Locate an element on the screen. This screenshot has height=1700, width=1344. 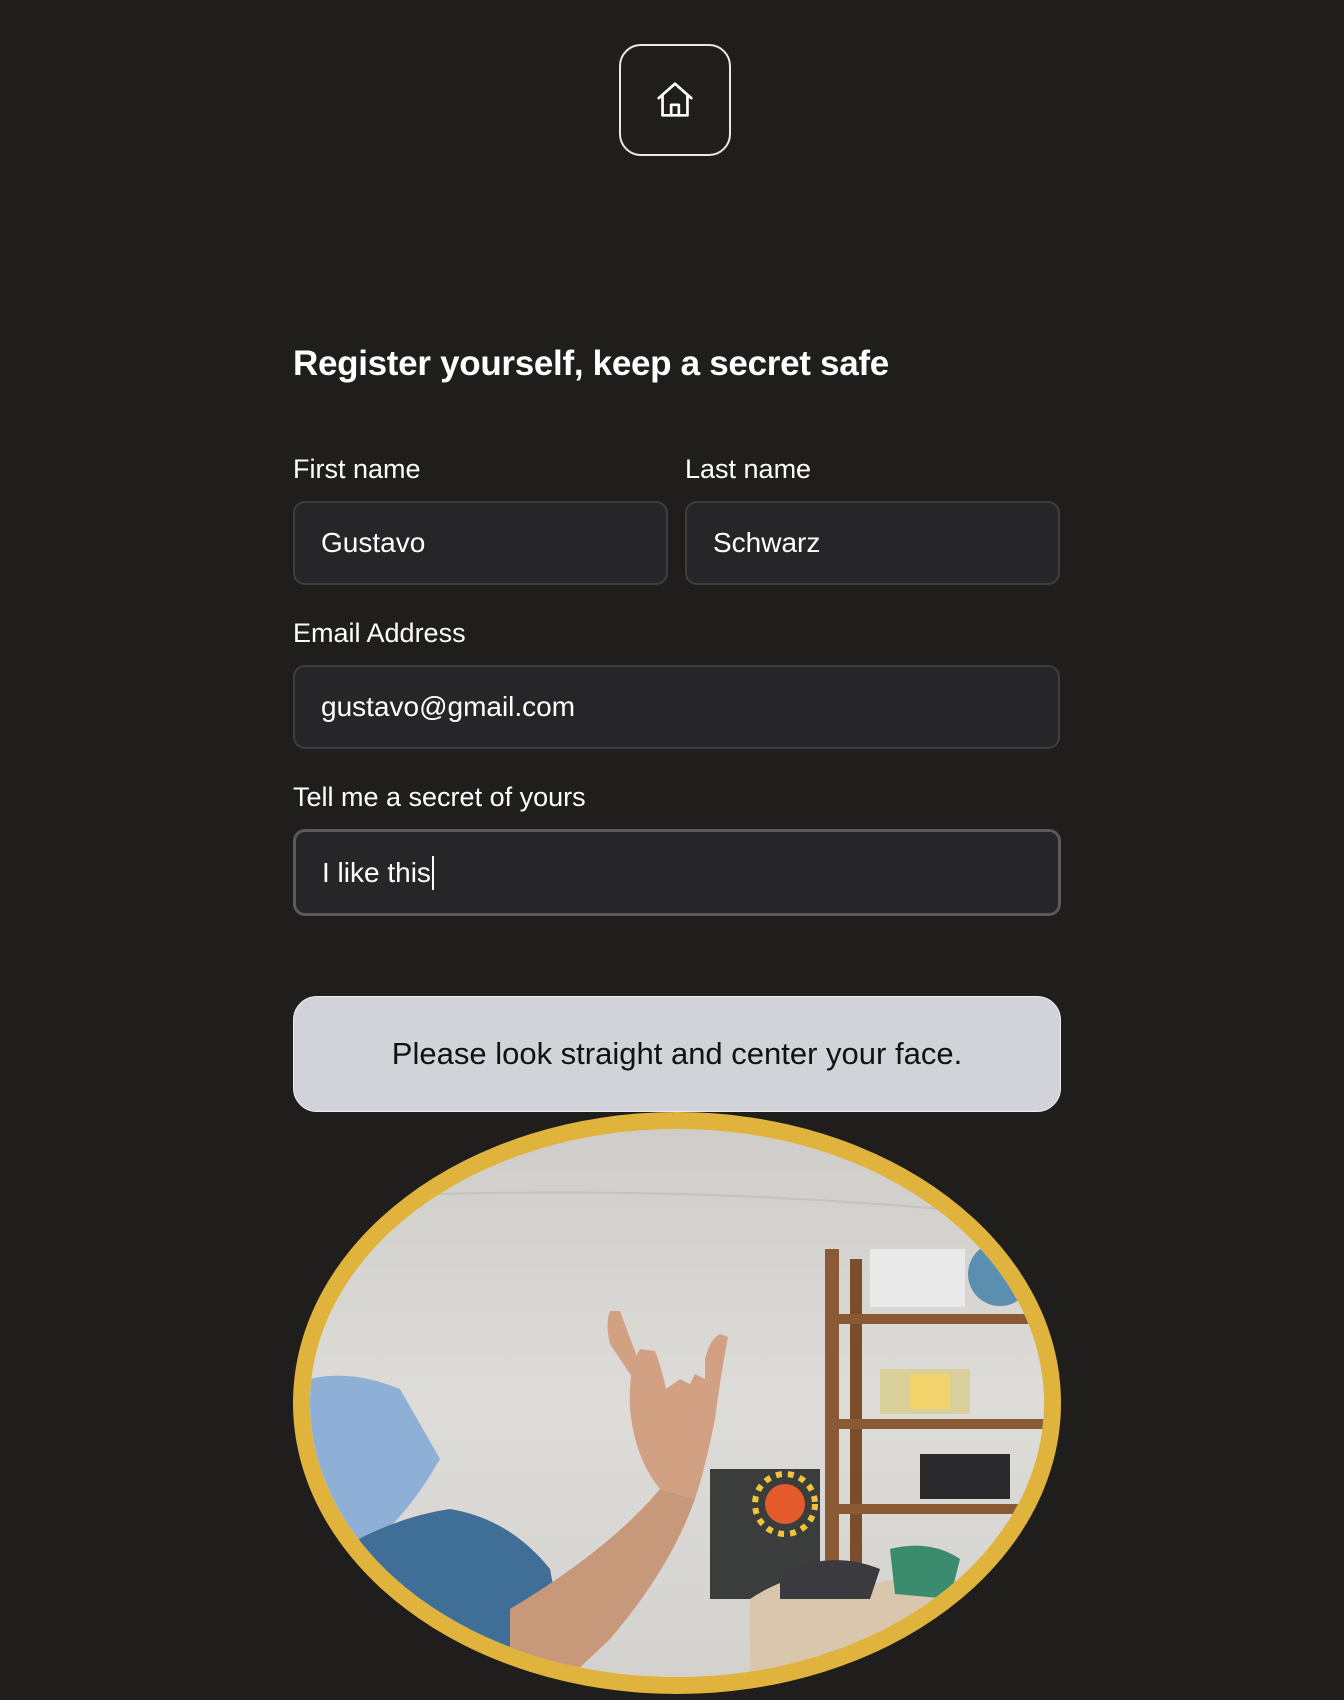
page-title: Register yourself, keep a secret safe is located at coordinates (591, 363).